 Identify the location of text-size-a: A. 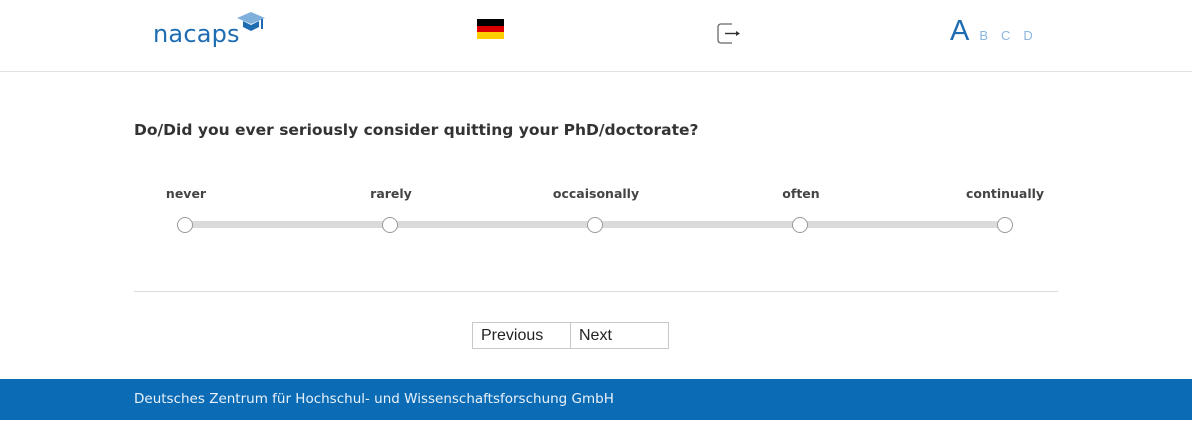
(959, 31).